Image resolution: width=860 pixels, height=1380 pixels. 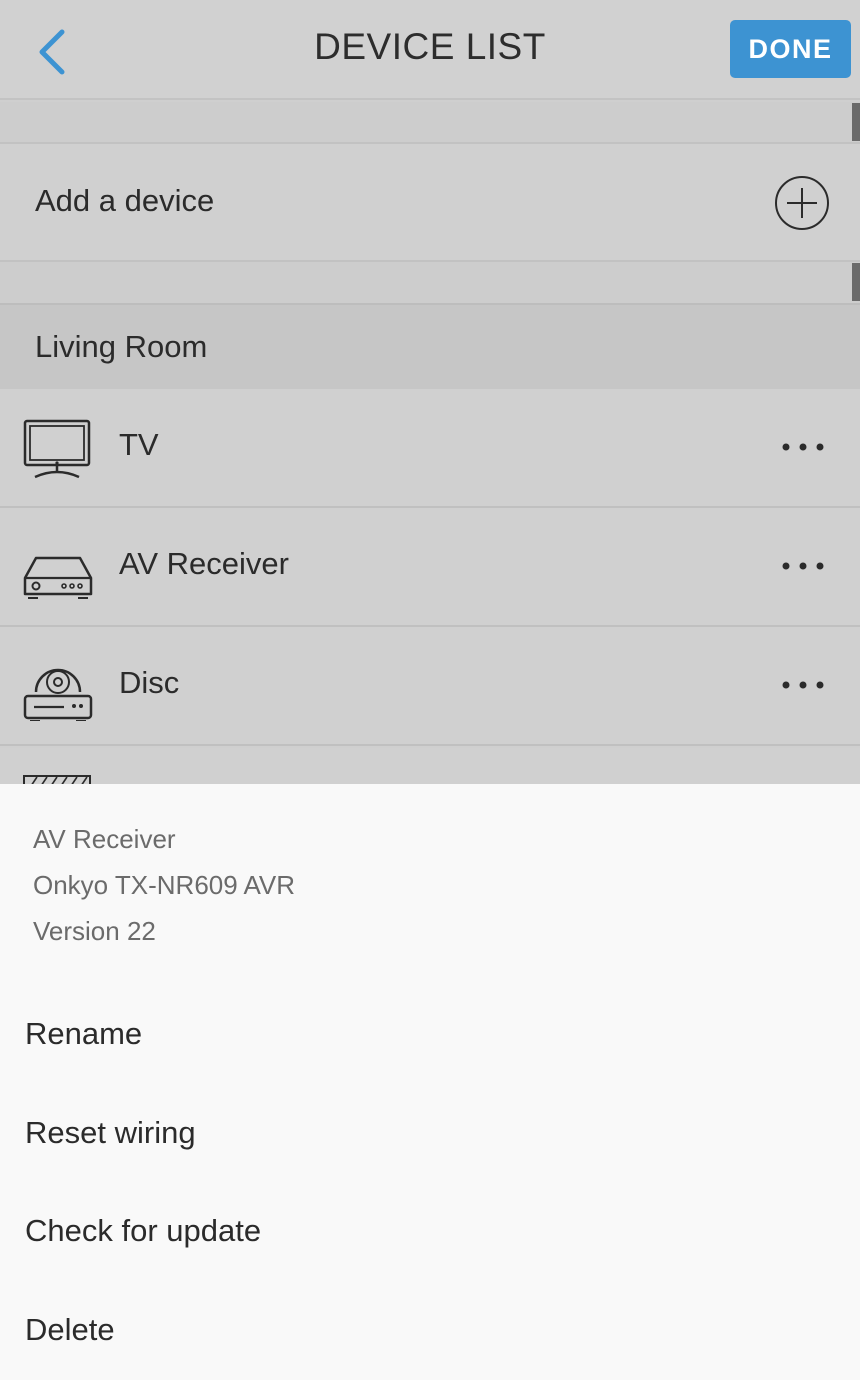 I want to click on check-for-update-action: Check for update, so click(x=430, y=1234).